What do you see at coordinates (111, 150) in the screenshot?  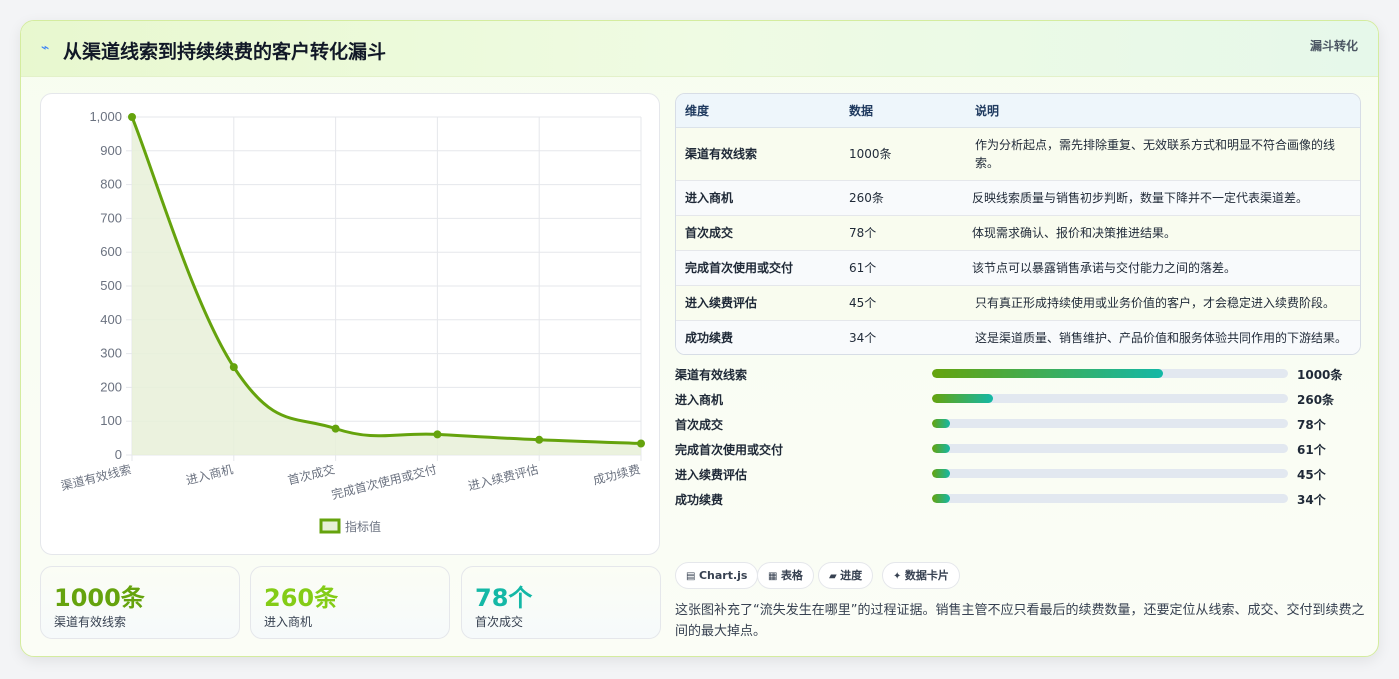 I see `y-tick-label: 900` at bounding box center [111, 150].